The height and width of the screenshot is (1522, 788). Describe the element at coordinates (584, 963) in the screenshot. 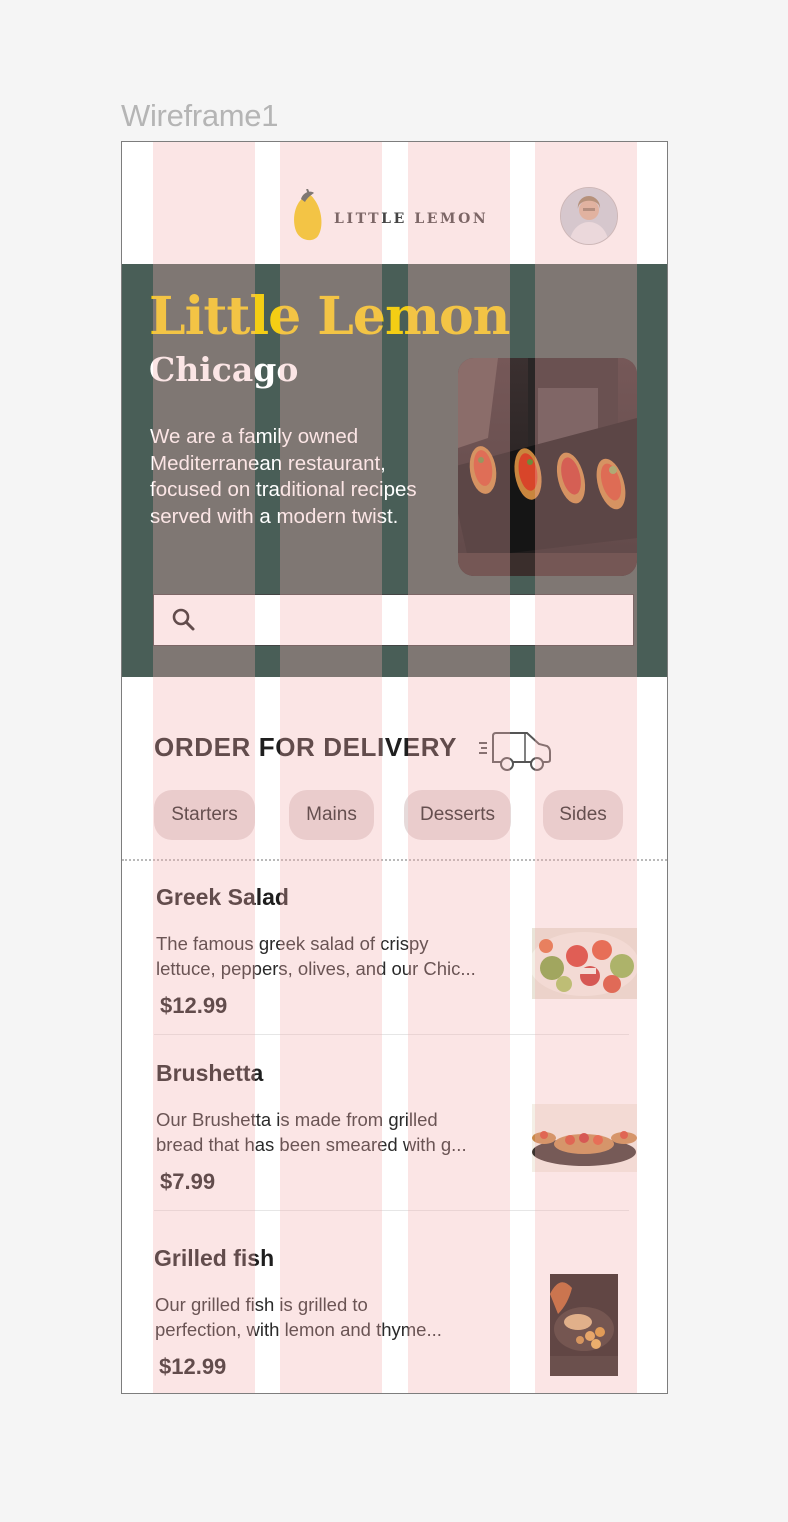

I see `greek-salad-image` at that location.